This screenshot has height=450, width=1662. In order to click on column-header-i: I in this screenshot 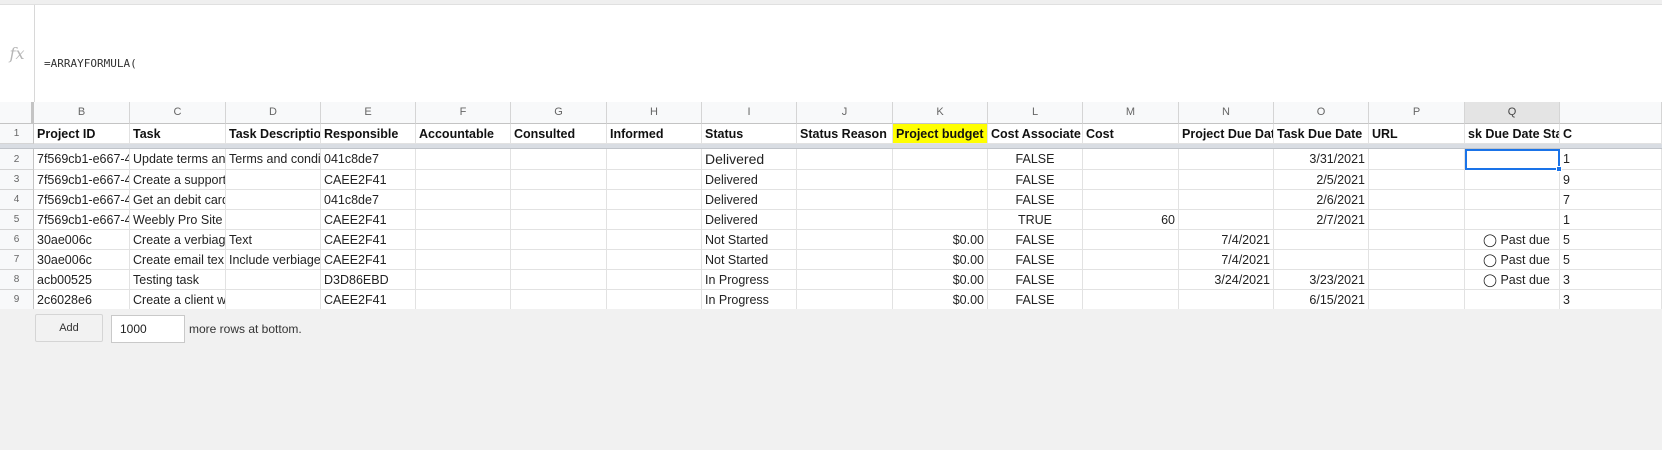, I will do `click(749, 113)`.